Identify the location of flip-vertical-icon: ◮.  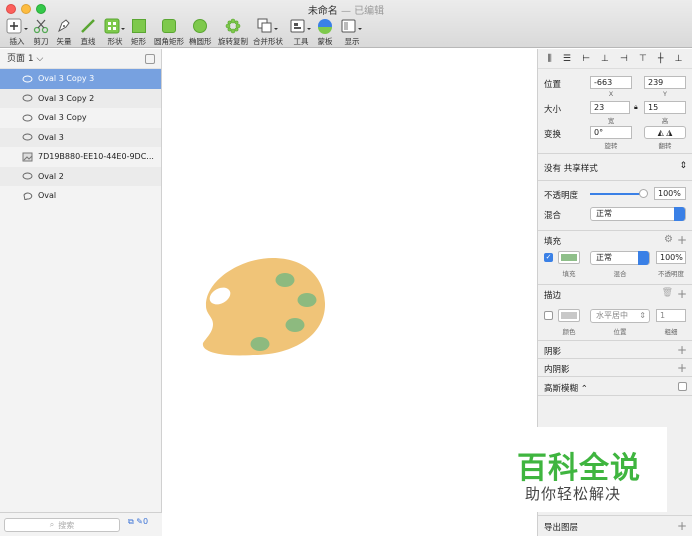
(669, 132).